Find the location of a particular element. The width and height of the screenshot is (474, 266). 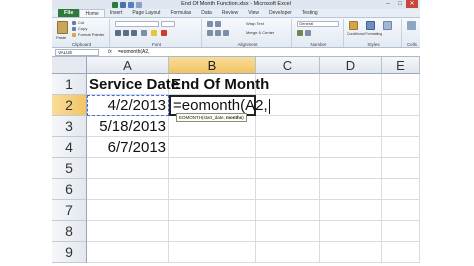

cell-d6 is located at coordinates (351, 189).